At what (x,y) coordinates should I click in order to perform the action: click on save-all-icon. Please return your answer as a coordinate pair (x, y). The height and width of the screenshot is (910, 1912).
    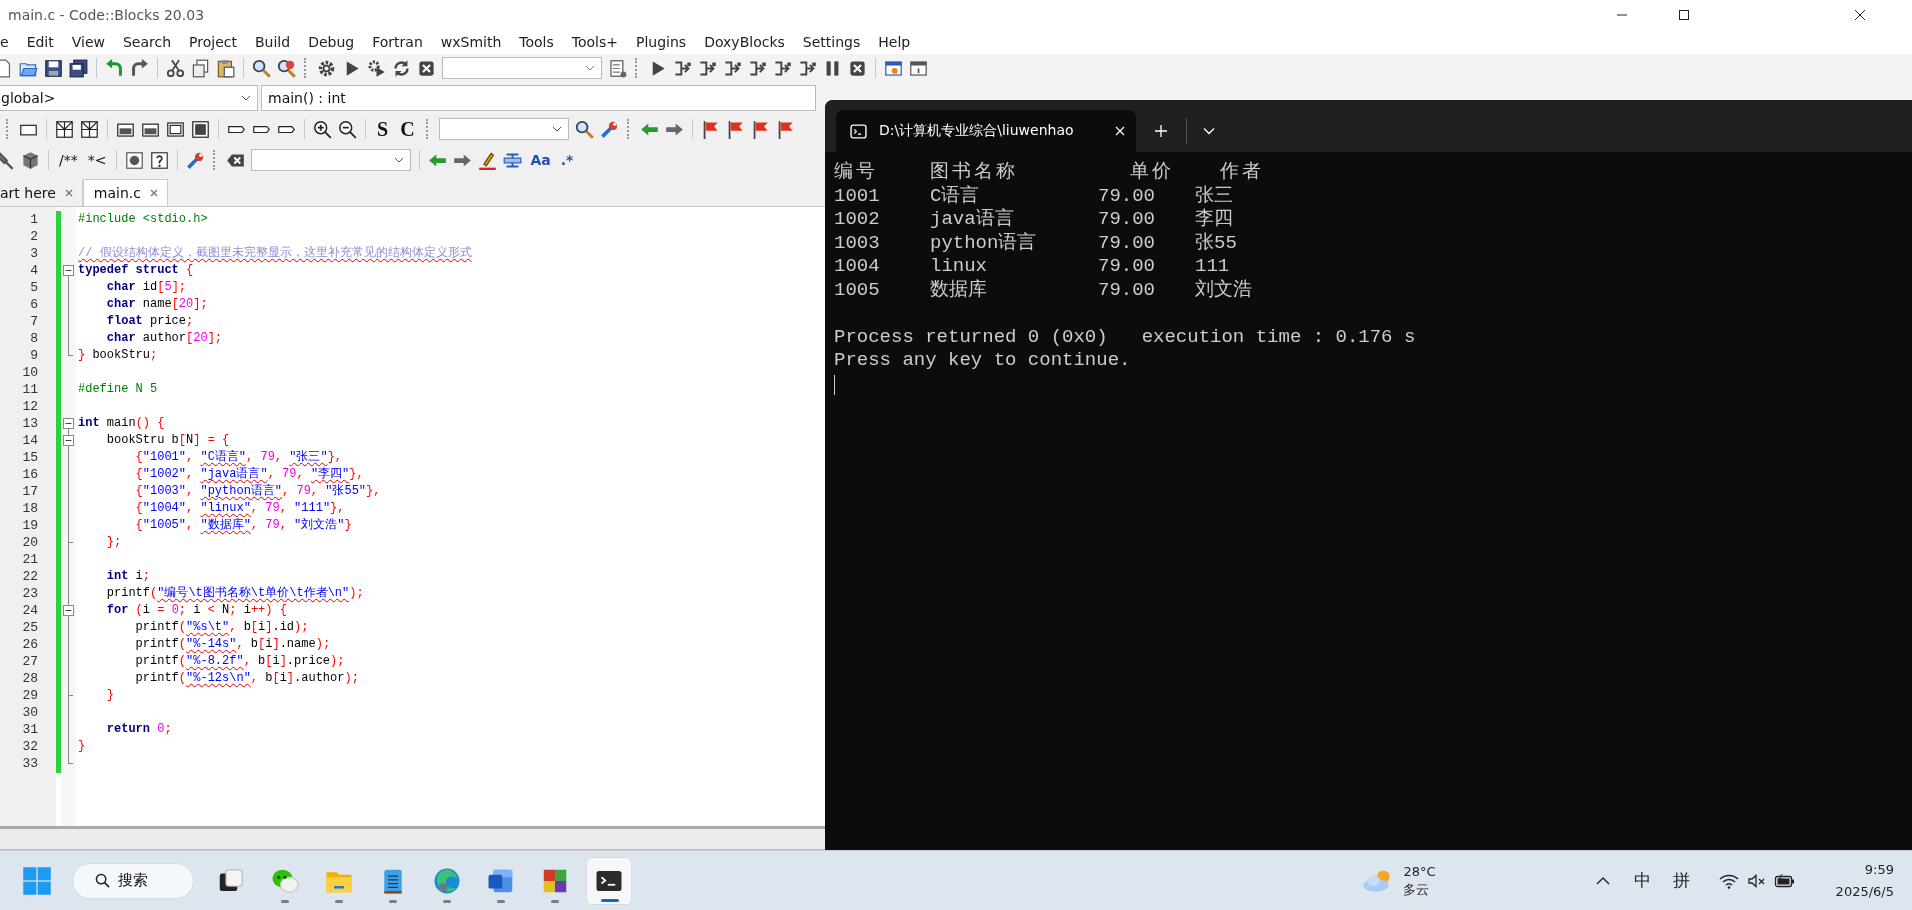
    Looking at the image, I should click on (78, 68).